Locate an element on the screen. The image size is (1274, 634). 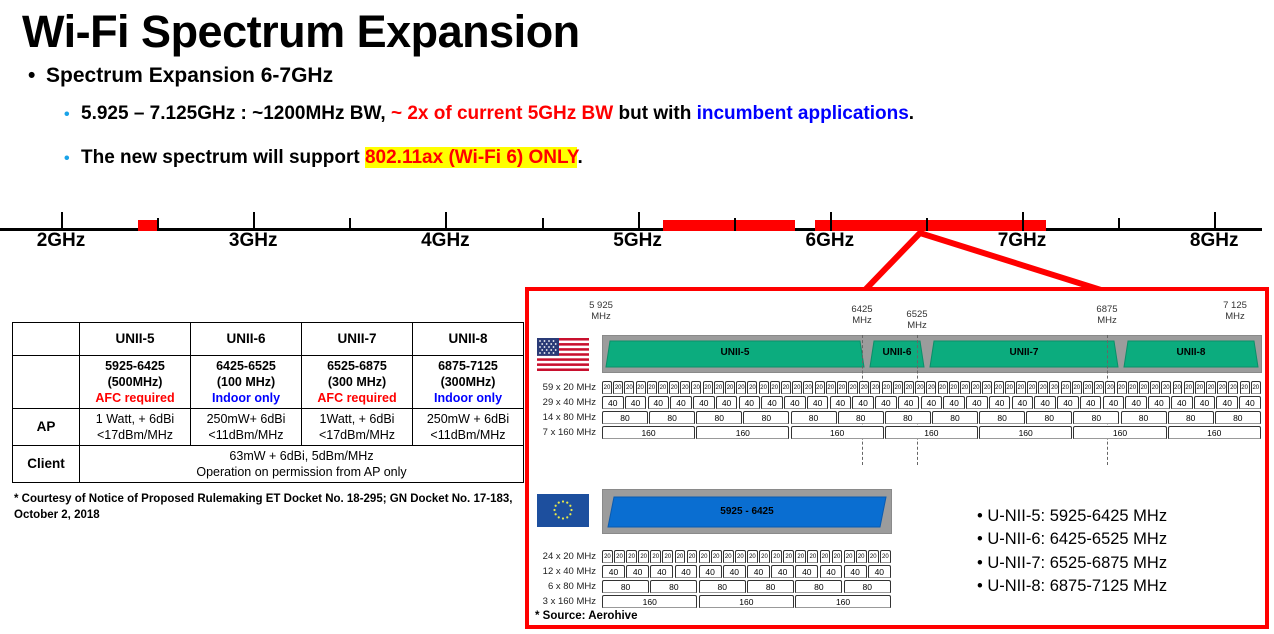
ap-psd: <17dBm/MHz is located at coordinates (357, 435).